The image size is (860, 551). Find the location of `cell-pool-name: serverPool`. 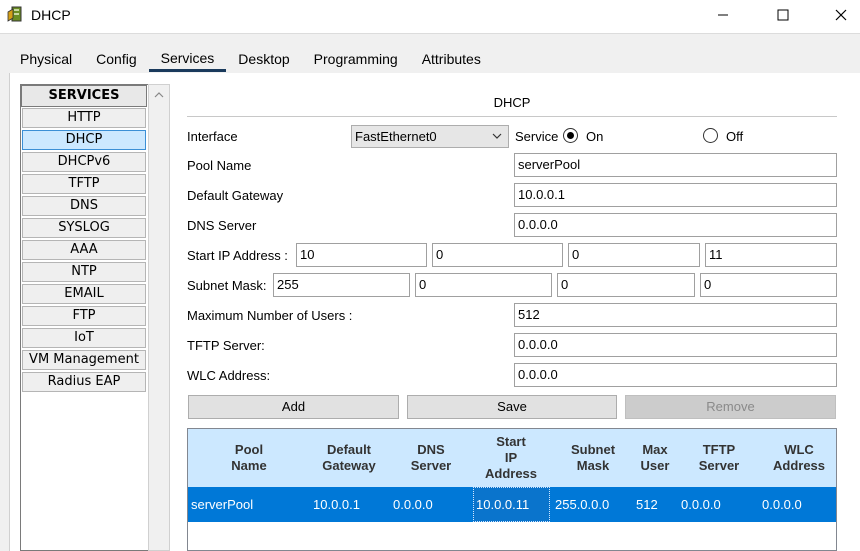

cell-pool-name: serverPool is located at coordinates (222, 504).